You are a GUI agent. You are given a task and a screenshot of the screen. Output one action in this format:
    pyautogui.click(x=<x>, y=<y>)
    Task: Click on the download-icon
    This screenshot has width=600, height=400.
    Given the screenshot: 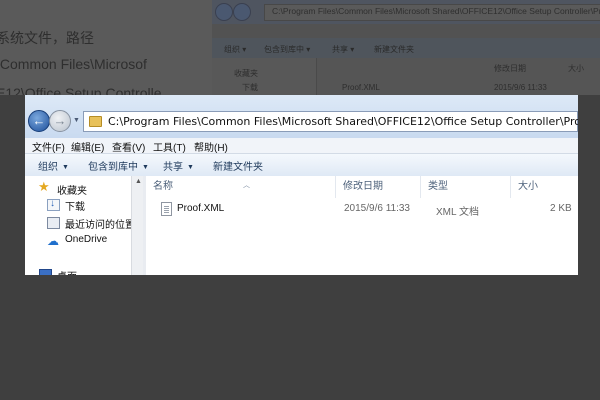 What is the action you would take?
    pyautogui.click(x=53, y=204)
    